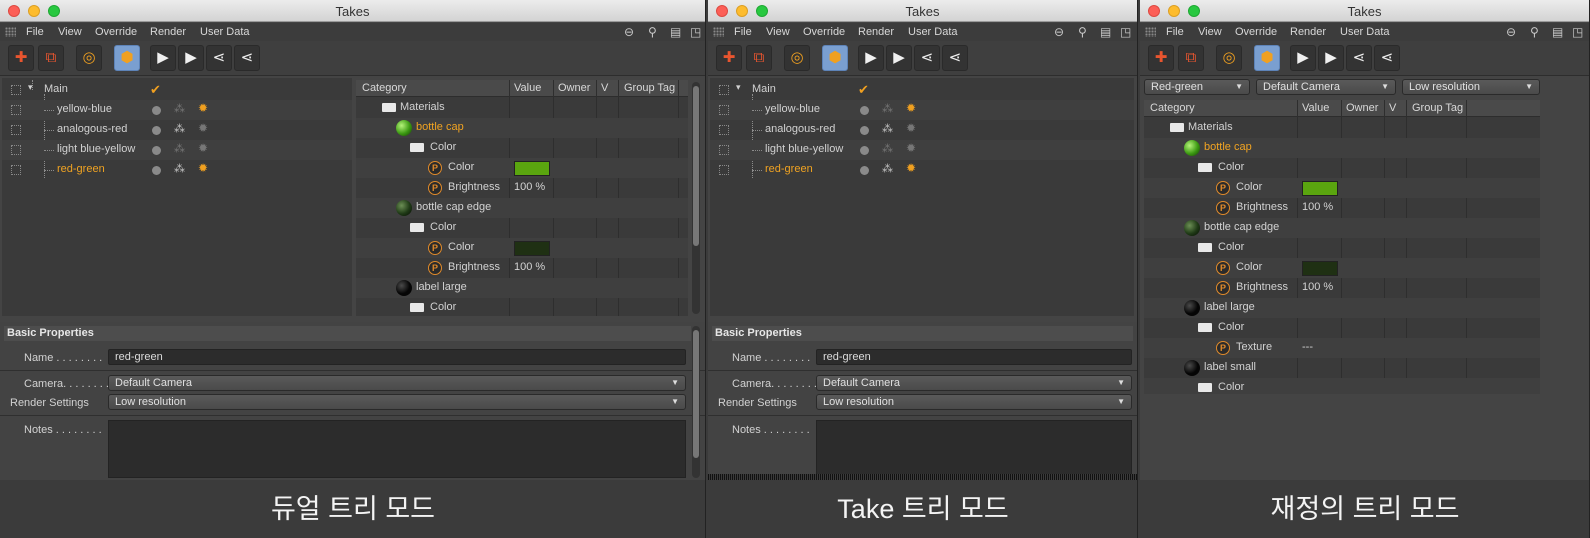 The image size is (1590, 538). I want to click on take-row-selected: red-green ⁂ ✹, so click(922, 170).